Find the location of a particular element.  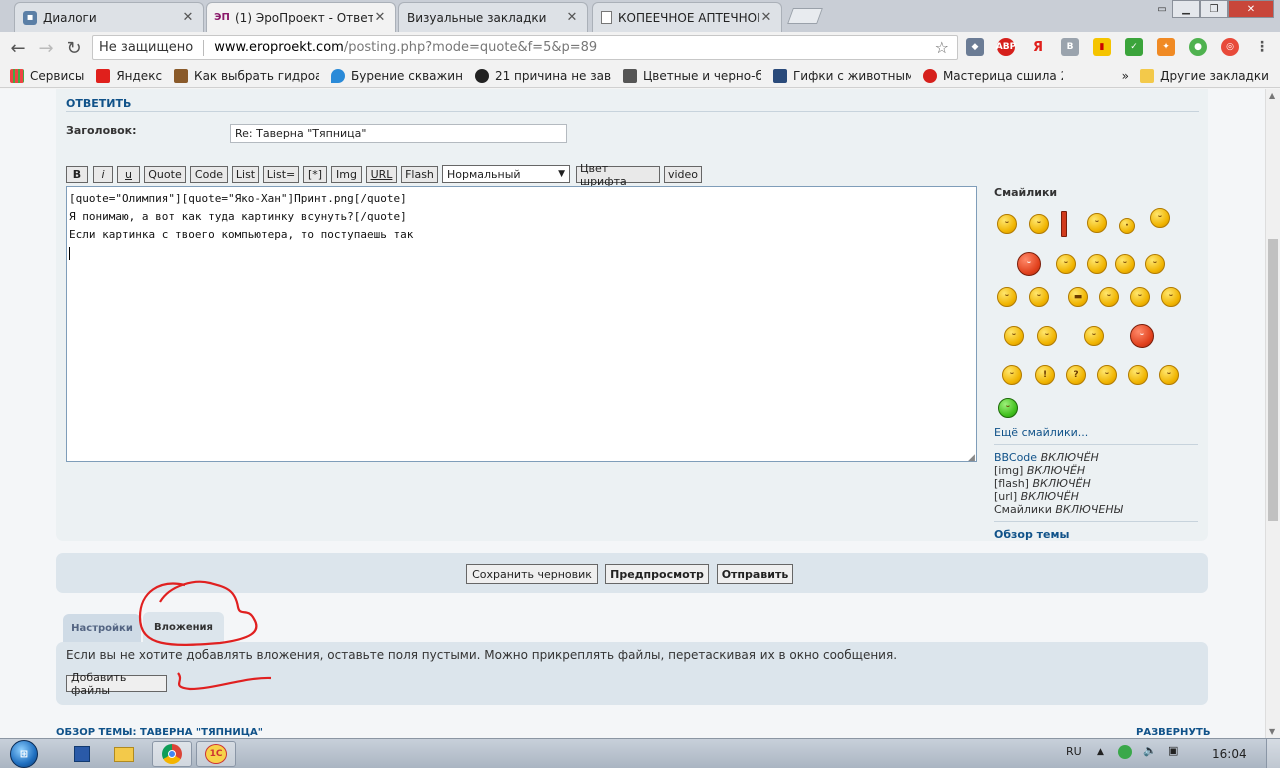

target-icon: ◎ is located at coordinates (1230, 47).